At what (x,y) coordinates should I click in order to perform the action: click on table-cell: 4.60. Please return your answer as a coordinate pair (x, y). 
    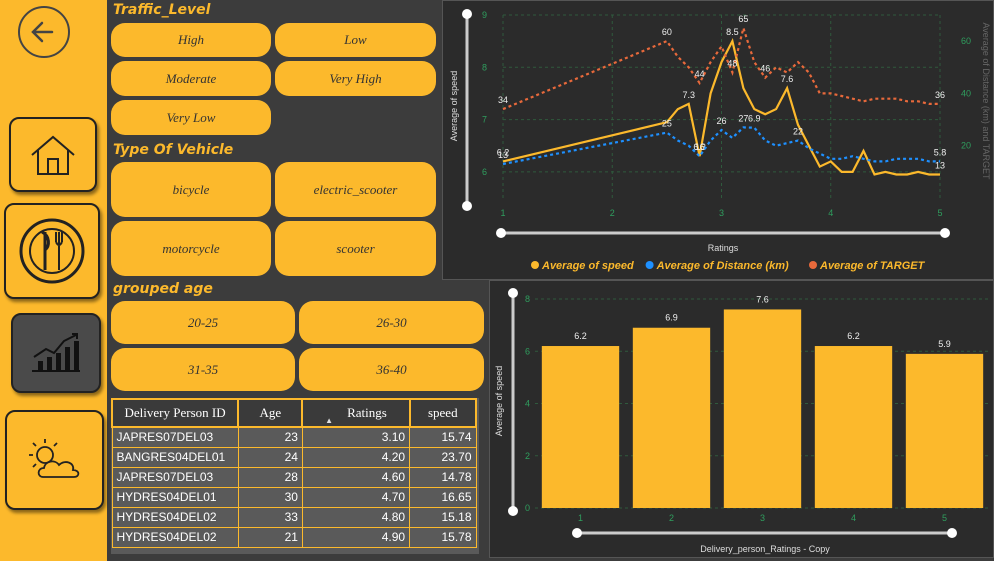
    Looking at the image, I should click on (356, 477).